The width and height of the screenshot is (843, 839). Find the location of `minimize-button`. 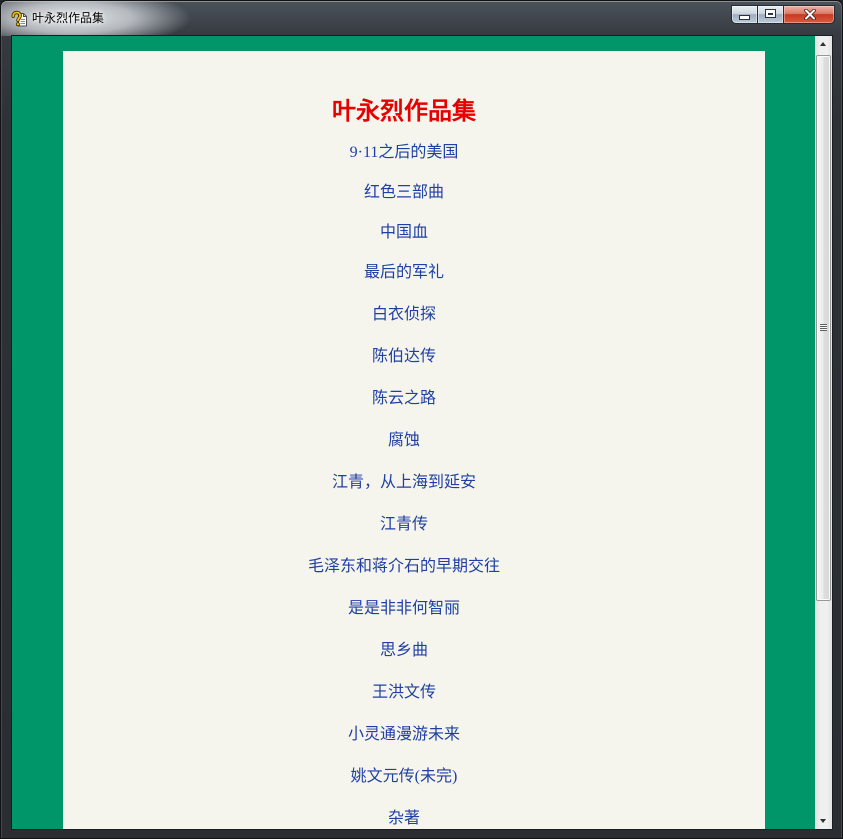

minimize-button is located at coordinates (744, 14).